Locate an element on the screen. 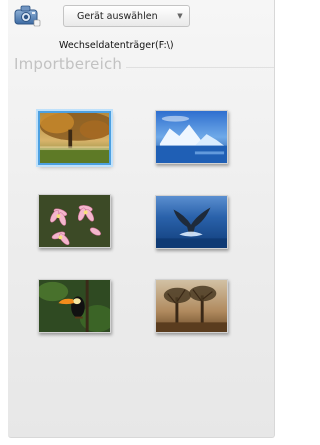 Image resolution: width=320 pixels, height=445 pixels. thumbnail-savanna-trees is located at coordinates (191, 306).